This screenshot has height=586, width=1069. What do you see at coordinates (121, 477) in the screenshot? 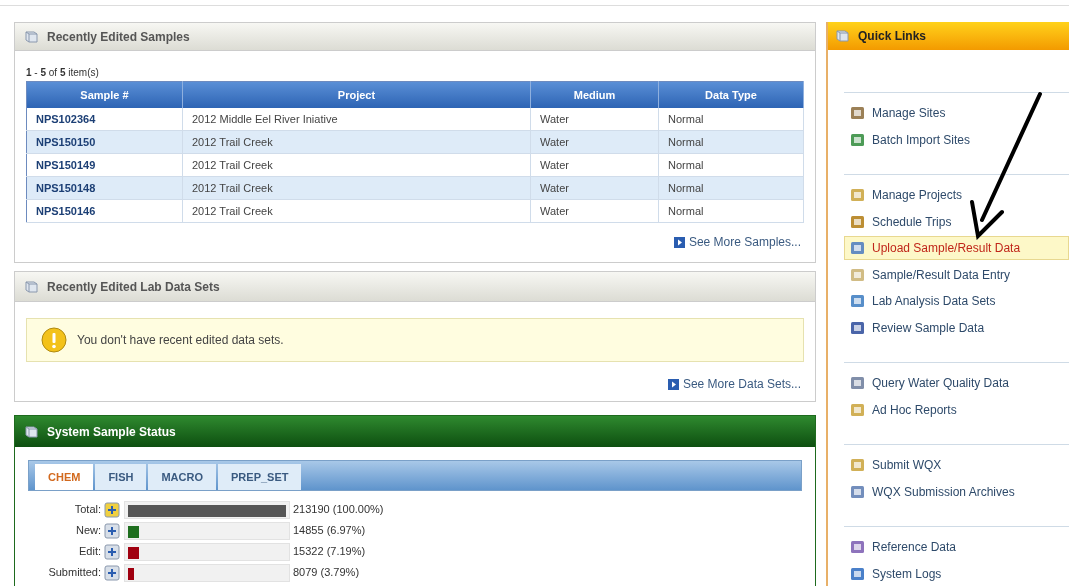
I see `tab: FISH` at bounding box center [121, 477].